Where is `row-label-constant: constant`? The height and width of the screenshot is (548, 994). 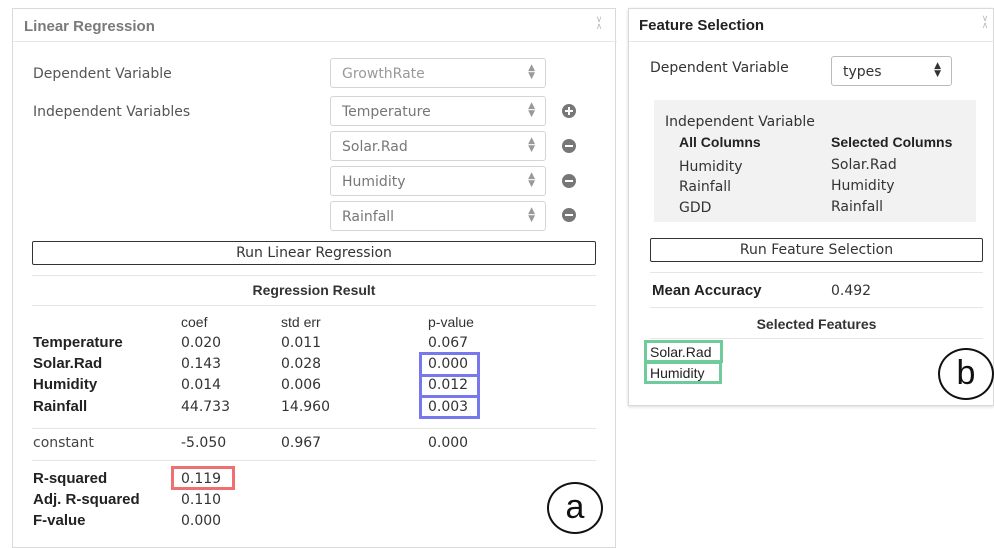 row-label-constant: constant is located at coordinates (63, 443).